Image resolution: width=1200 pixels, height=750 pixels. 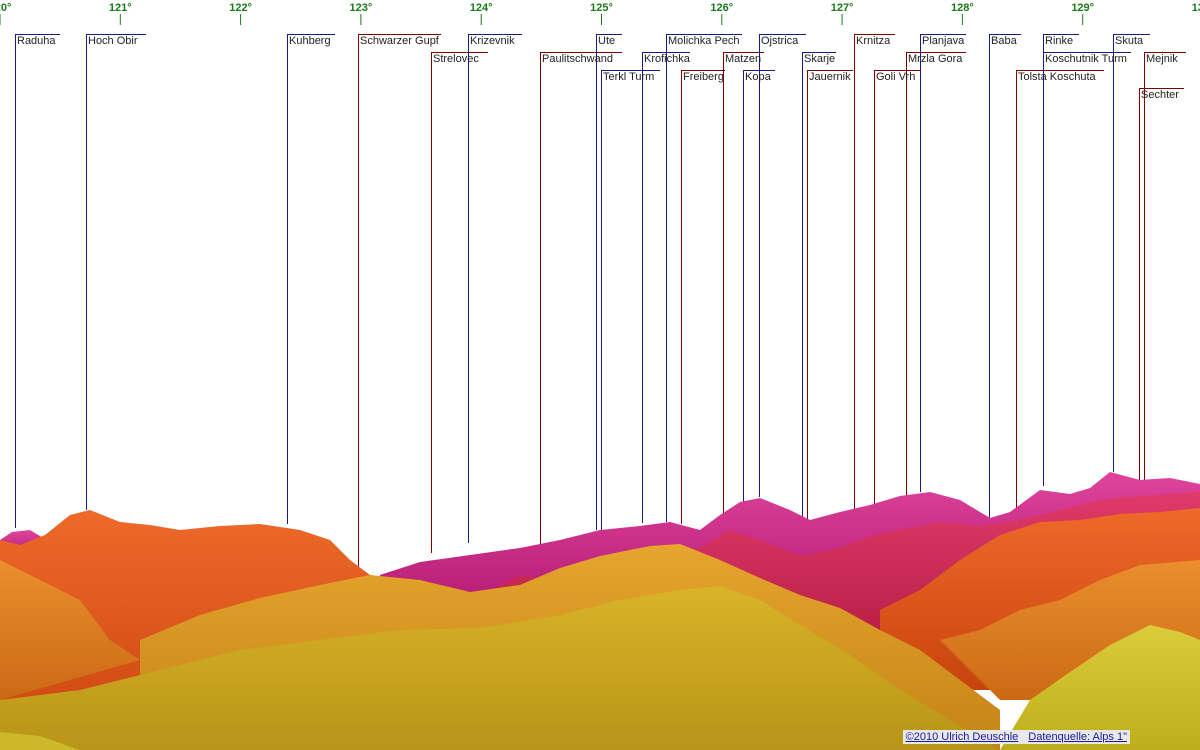 I want to click on peak-label: Paulitschwand, so click(x=577, y=59).